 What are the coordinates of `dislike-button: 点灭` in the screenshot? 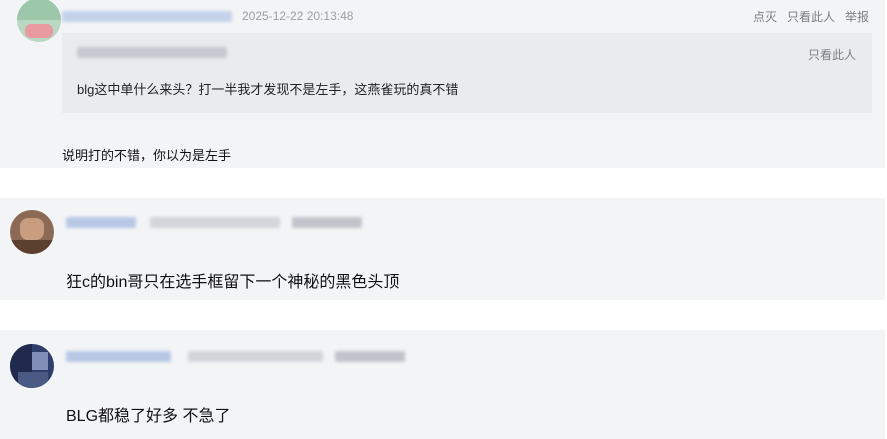 It's located at (765, 16).